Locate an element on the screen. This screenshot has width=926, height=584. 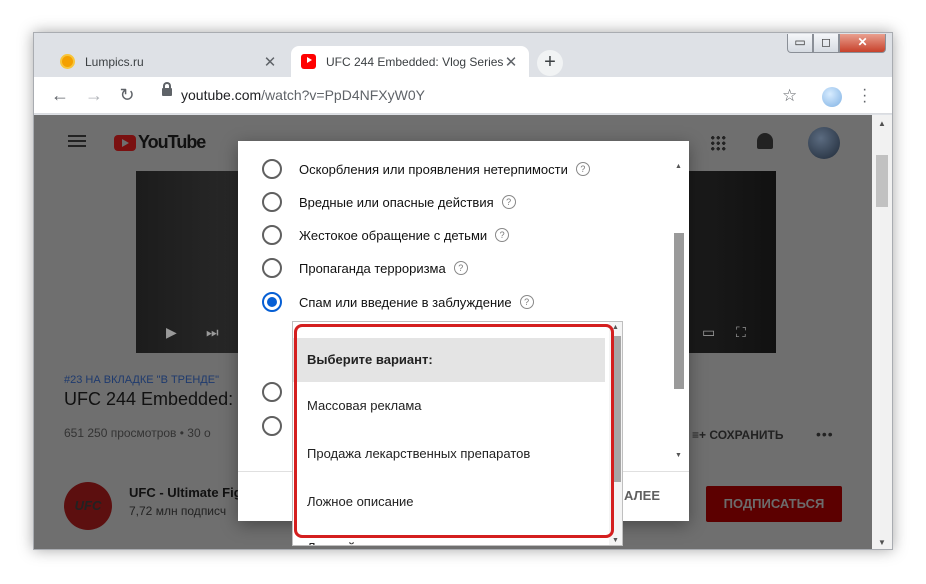
page-scrollbar: ▲ ▼ is located at coordinates (882, 332).